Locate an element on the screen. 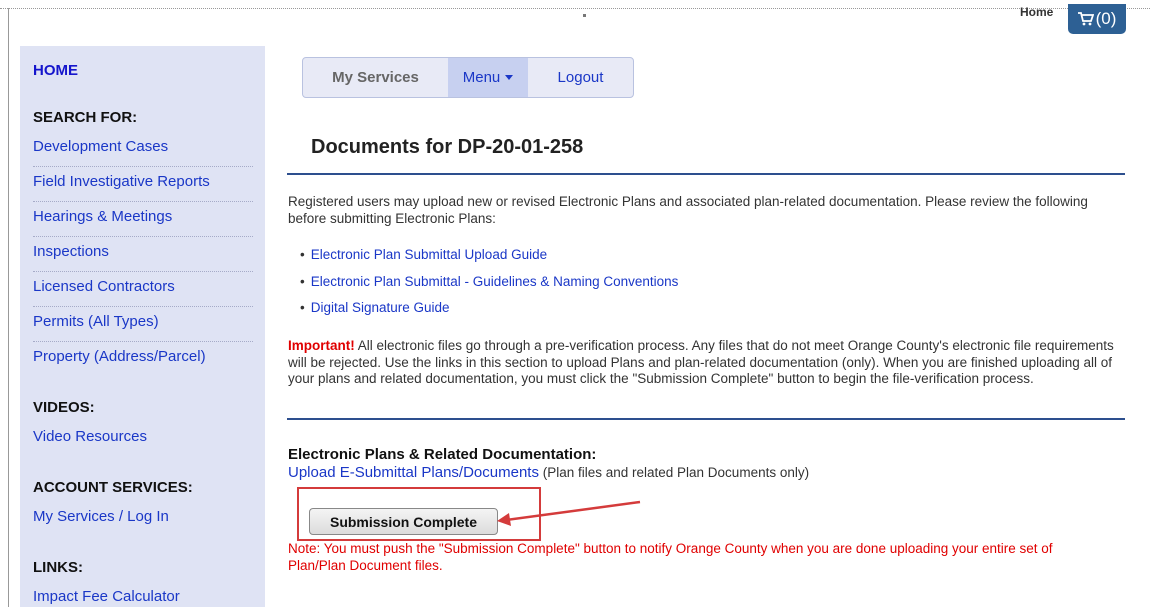 Image resolution: width=1150 pixels, height=607 pixels. nav-my-services: My Services is located at coordinates (375, 77).